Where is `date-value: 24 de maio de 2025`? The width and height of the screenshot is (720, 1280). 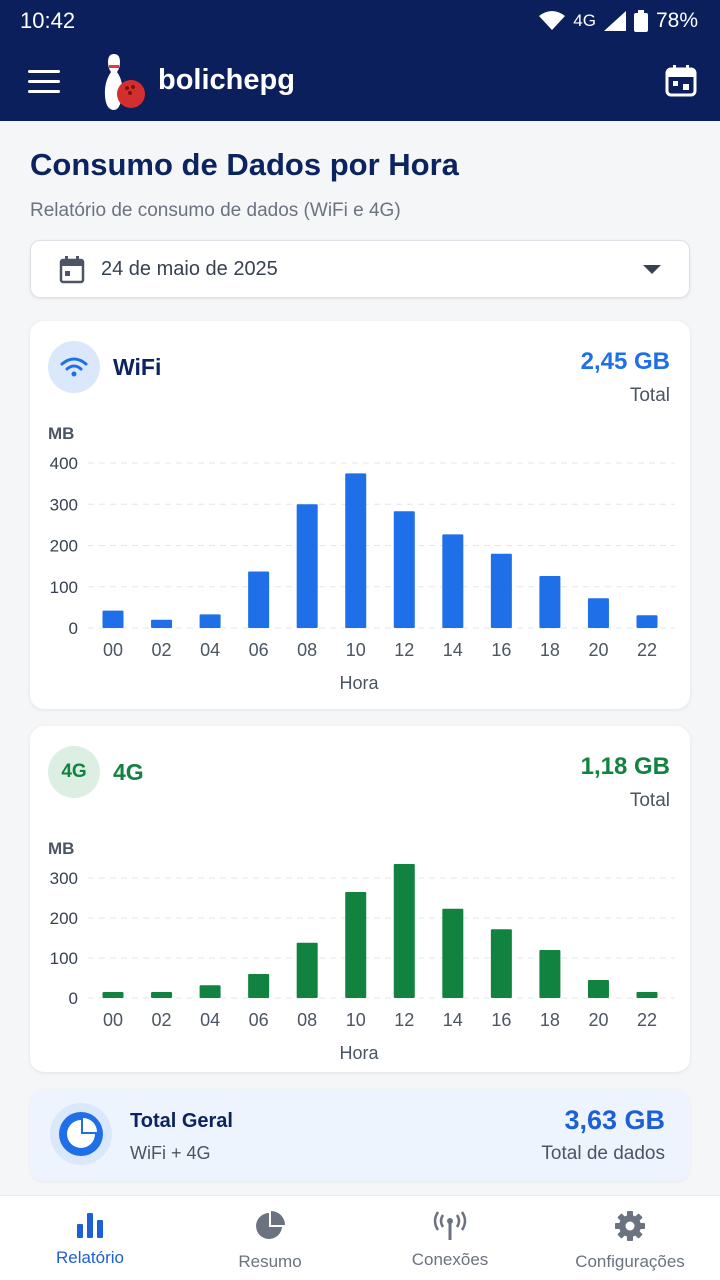 date-value: 24 de maio de 2025 is located at coordinates (189, 269).